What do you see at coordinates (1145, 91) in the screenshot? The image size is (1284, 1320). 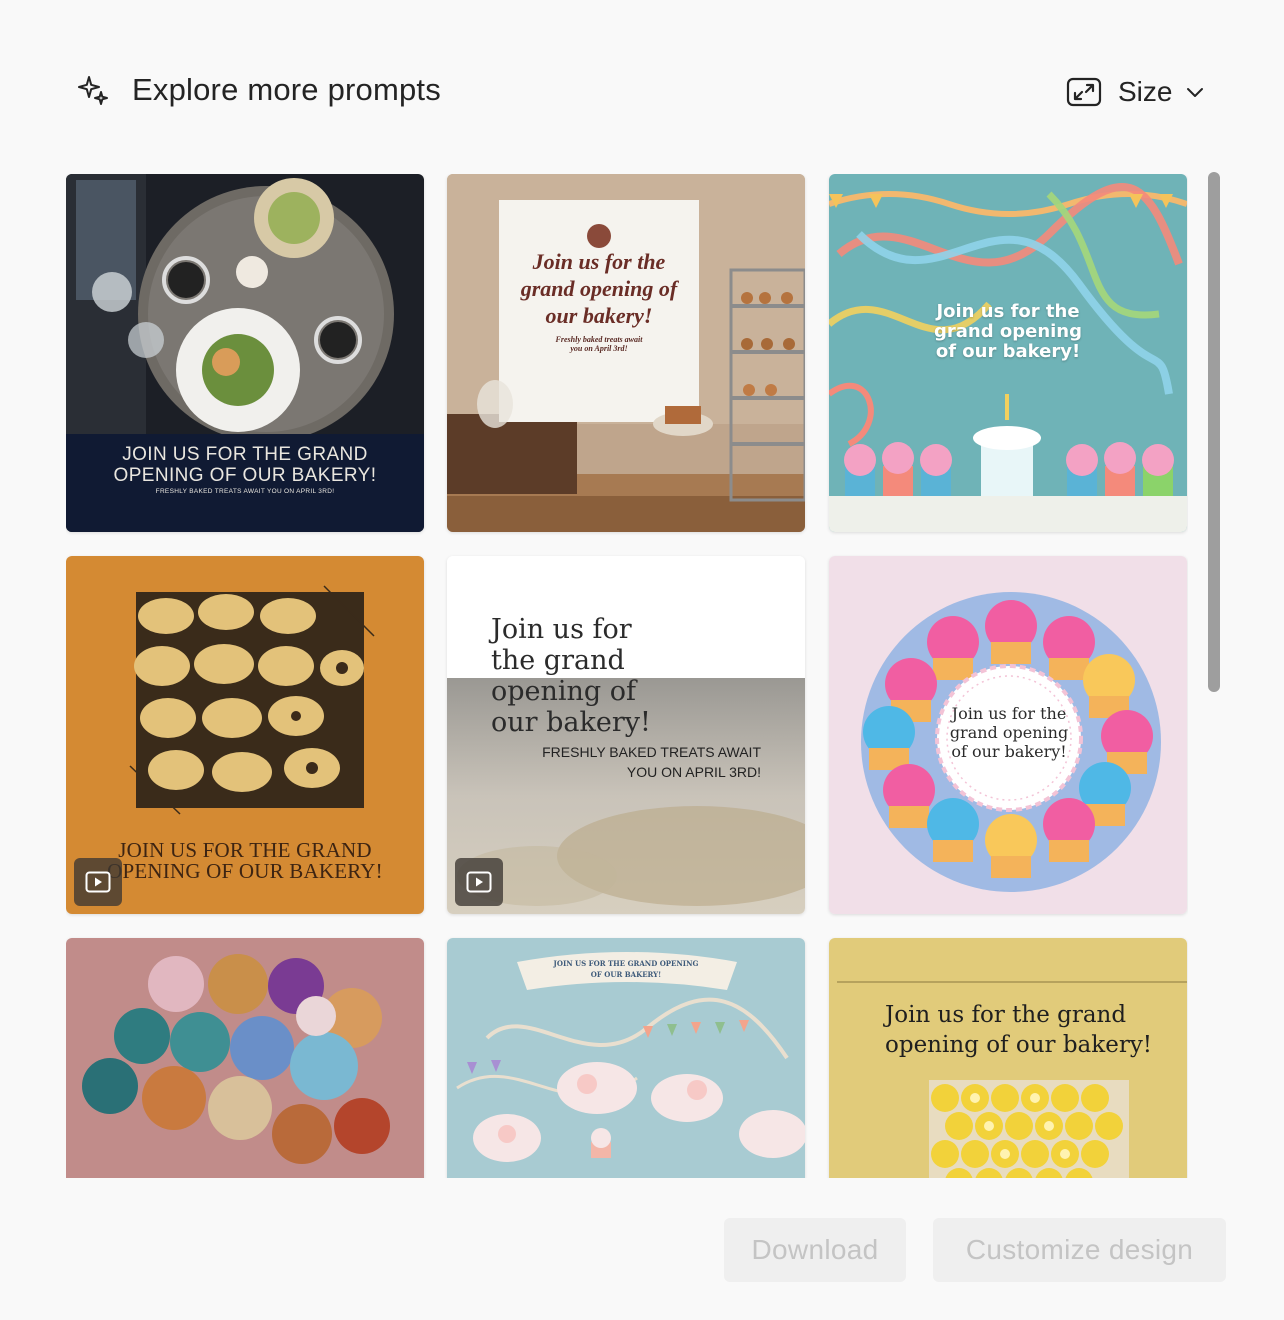 I see `size-label: Size` at bounding box center [1145, 91].